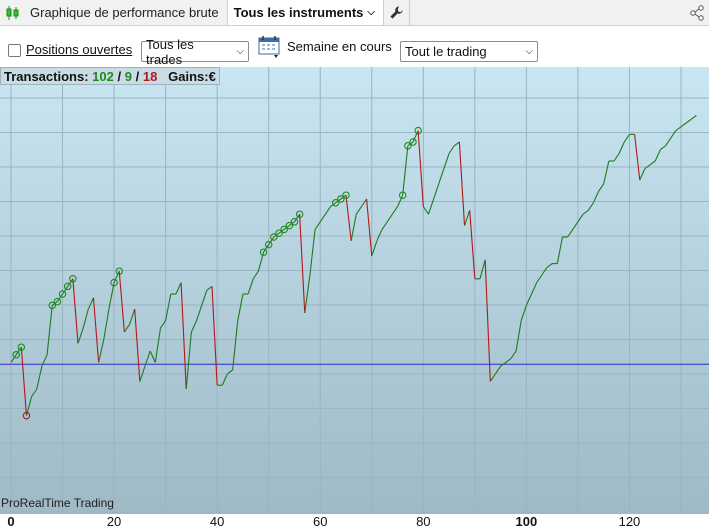 Image resolution: width=709 pixels, height=531 pixels. Describe the element at coordinates (320, 521) in the screenshot. I see `x-tick-label: 60` at that location.